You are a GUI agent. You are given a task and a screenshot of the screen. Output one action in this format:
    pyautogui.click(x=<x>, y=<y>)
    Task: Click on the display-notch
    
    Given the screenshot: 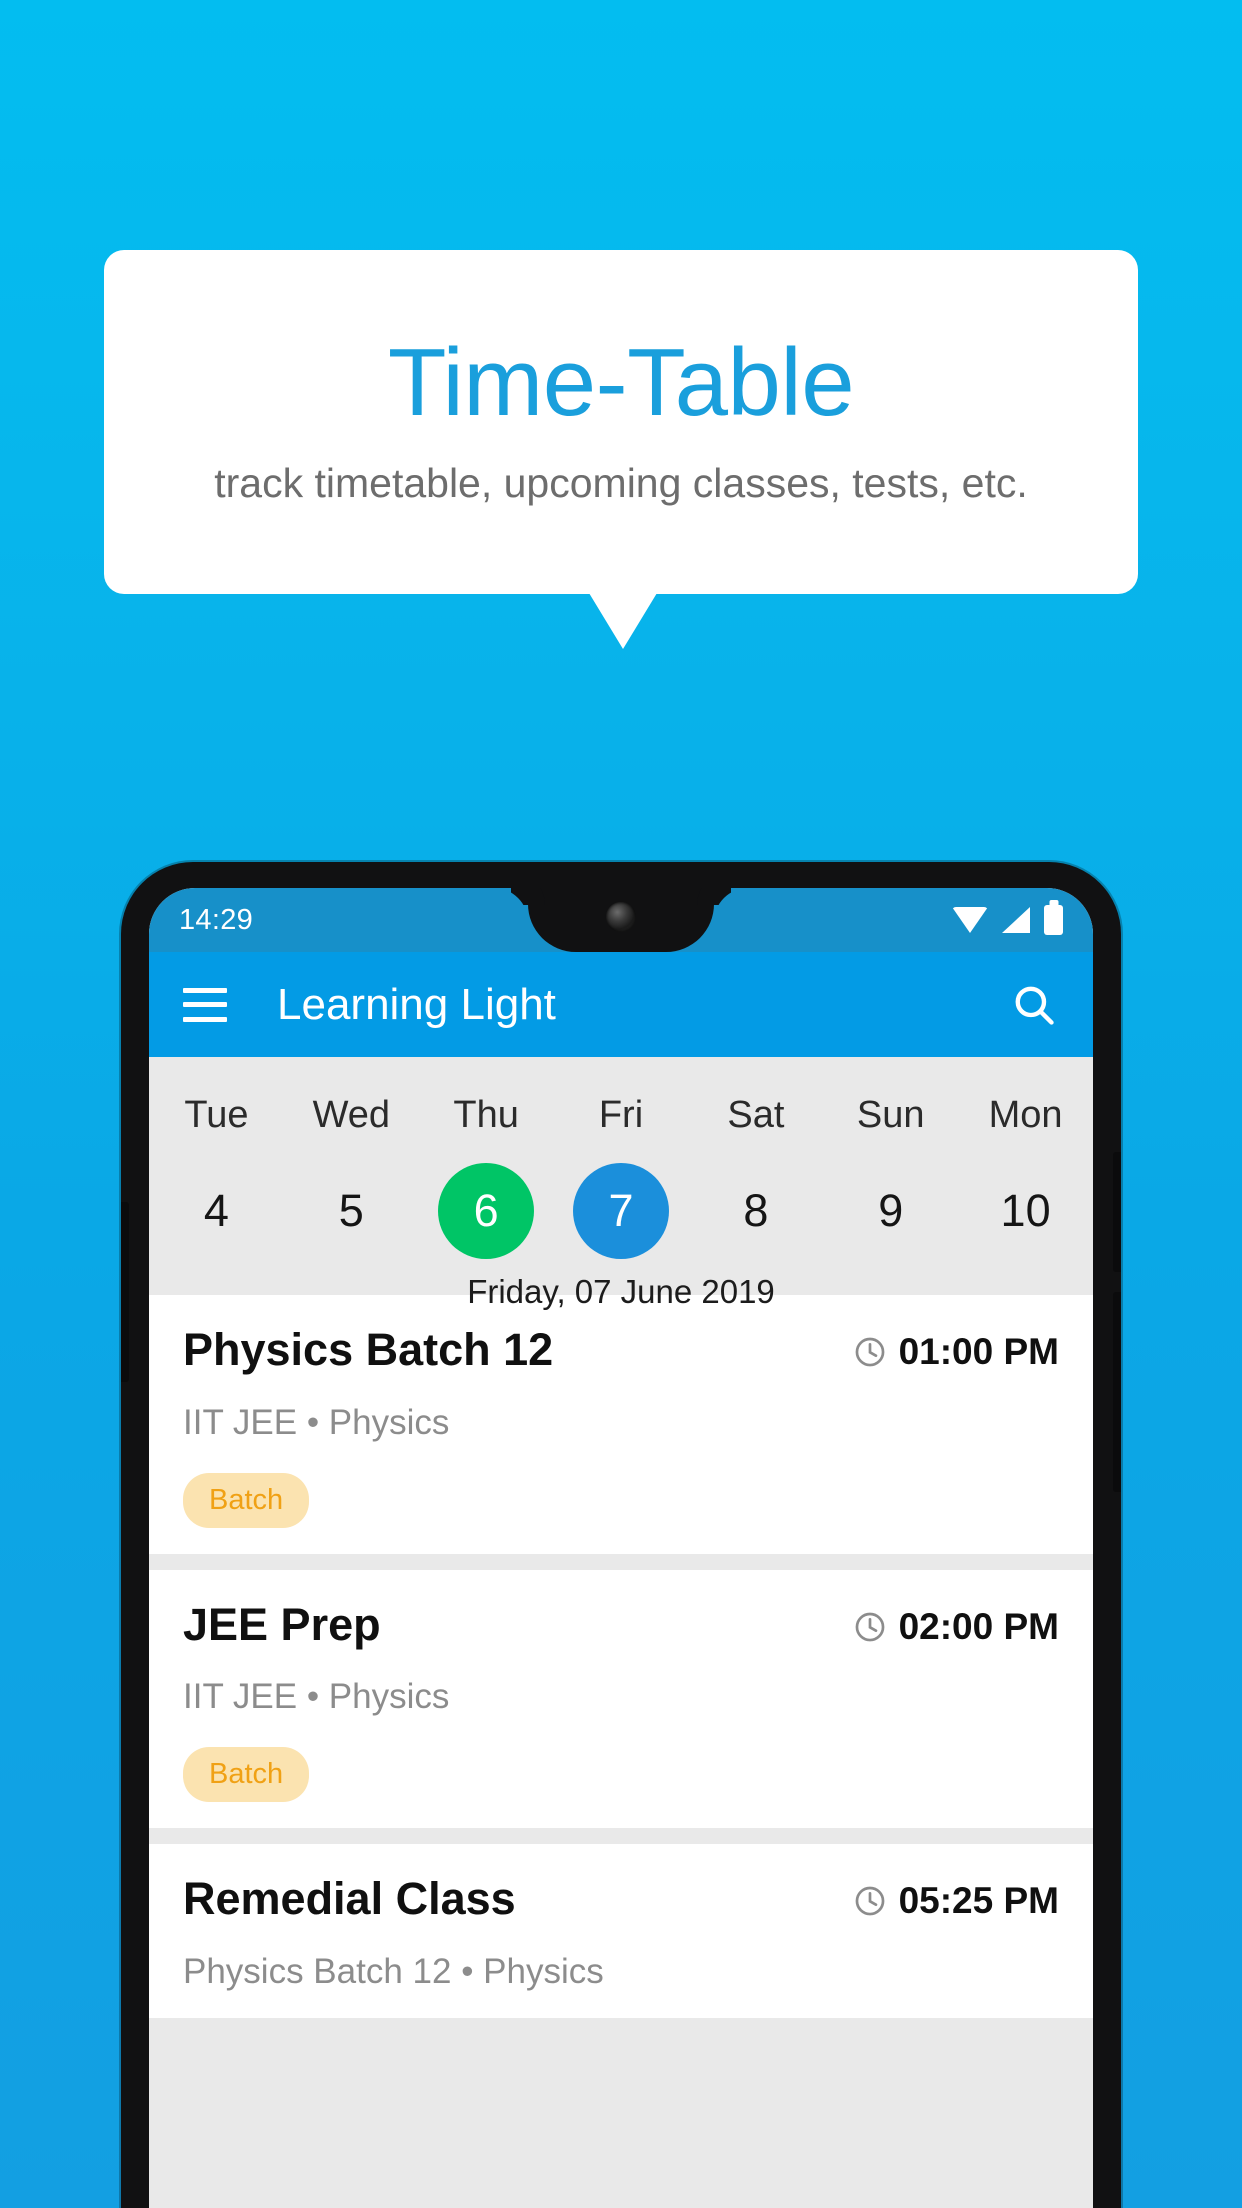 What is the action you would take?
    pyautogui.click(x=621, y=920)
    